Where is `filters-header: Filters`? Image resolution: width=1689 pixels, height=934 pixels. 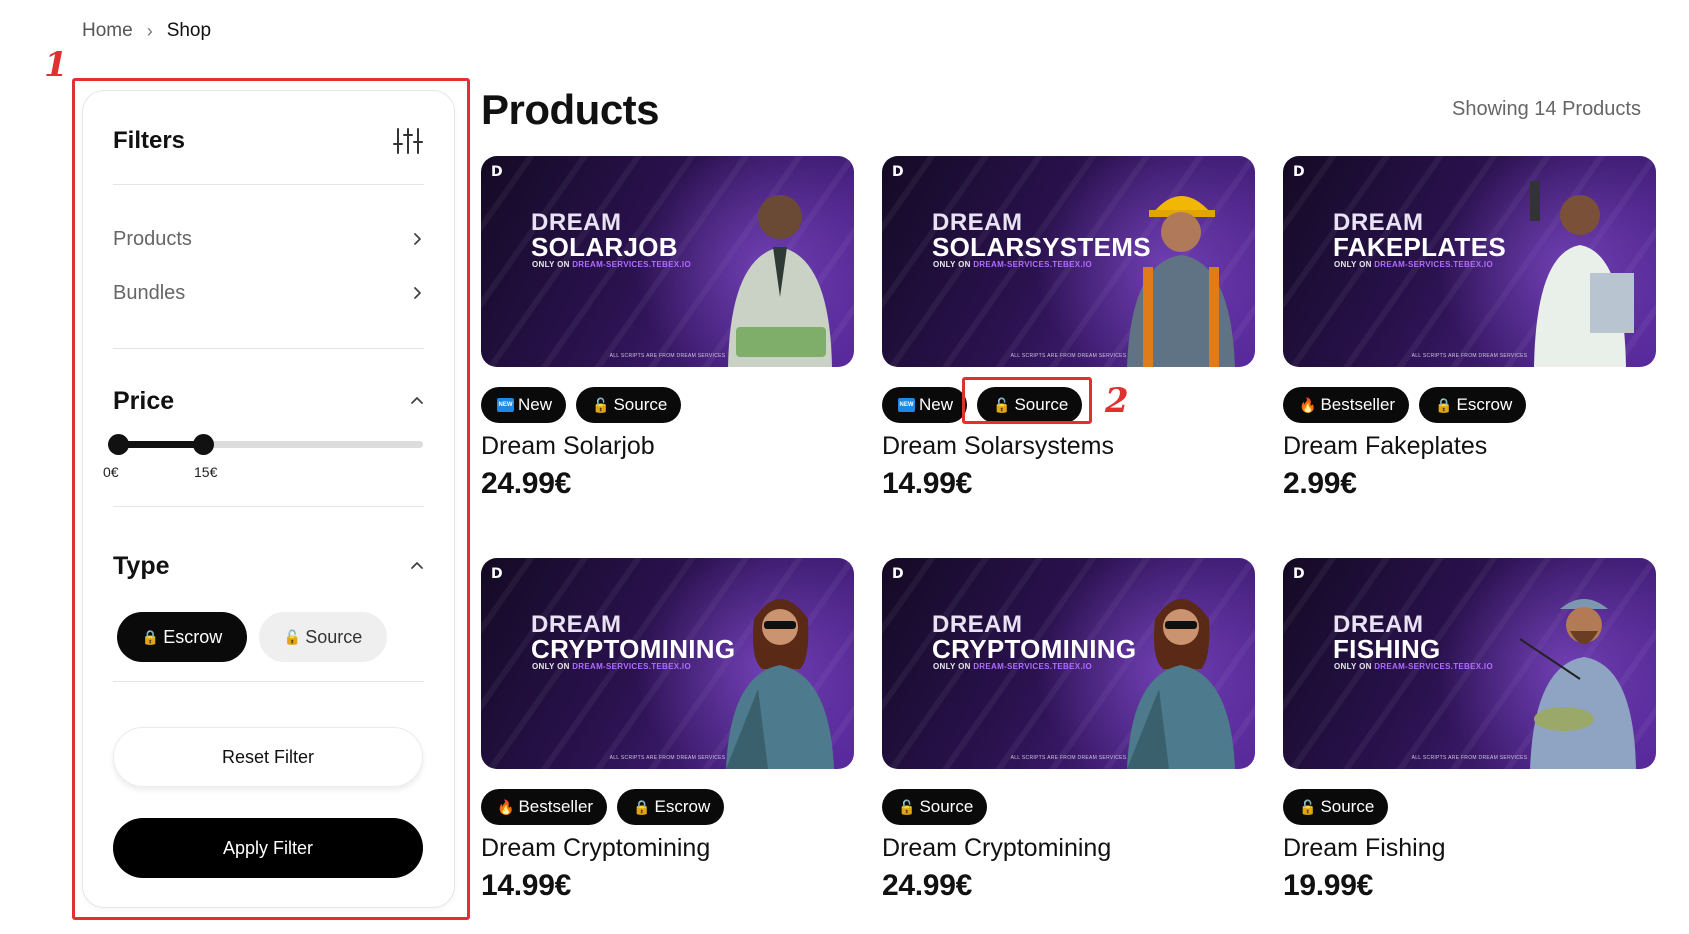 filters-header: Filters is located at coordinates (268, 141).